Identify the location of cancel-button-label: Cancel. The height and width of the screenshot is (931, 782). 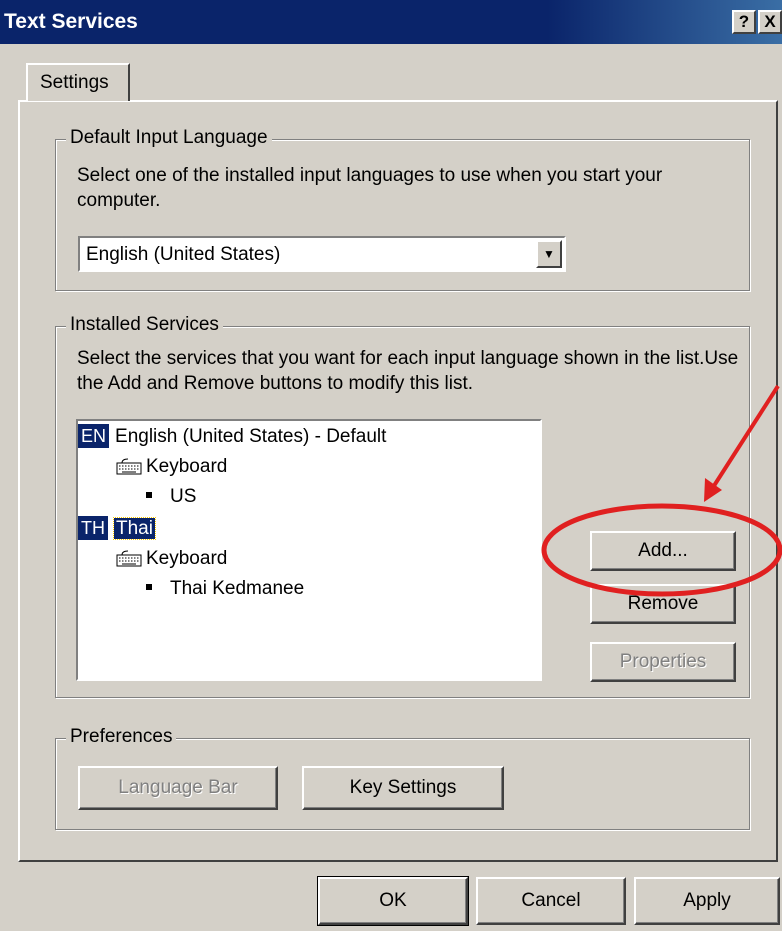
(551, 900).